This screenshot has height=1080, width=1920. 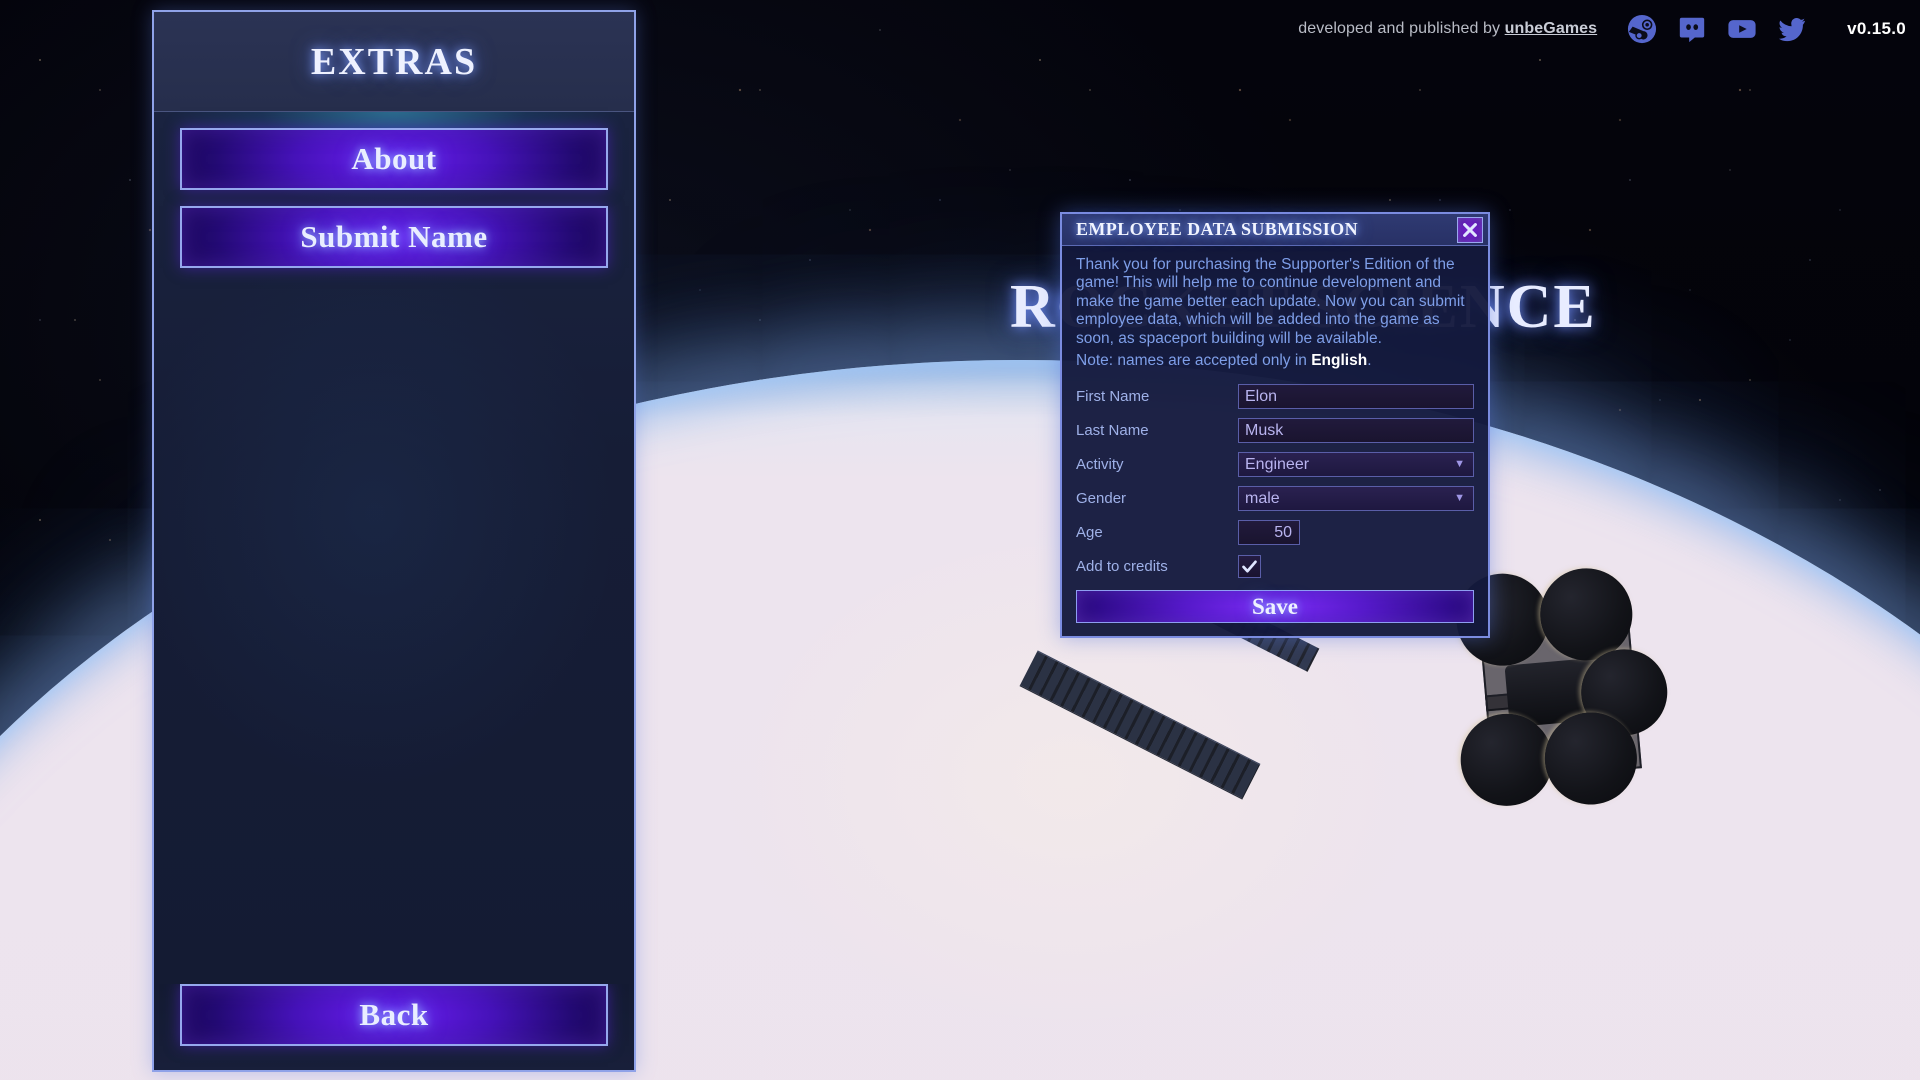 What do you see at coordinates (1277, 464) in the screenshot?
I see `activity-select-value: Engineer` at bounding box center [1277, 464].